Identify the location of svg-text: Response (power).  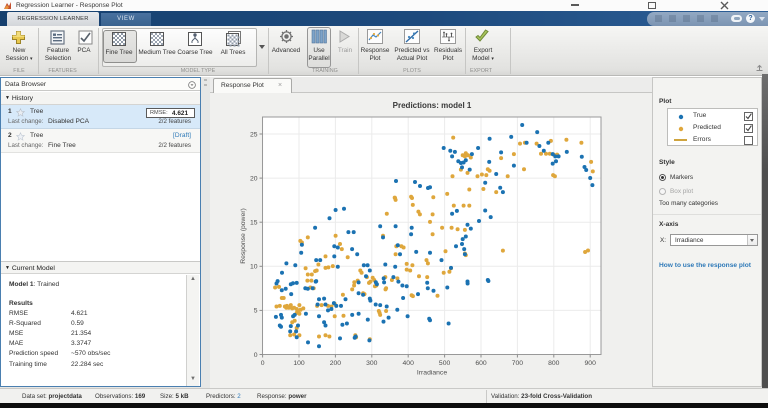
(243, 236).